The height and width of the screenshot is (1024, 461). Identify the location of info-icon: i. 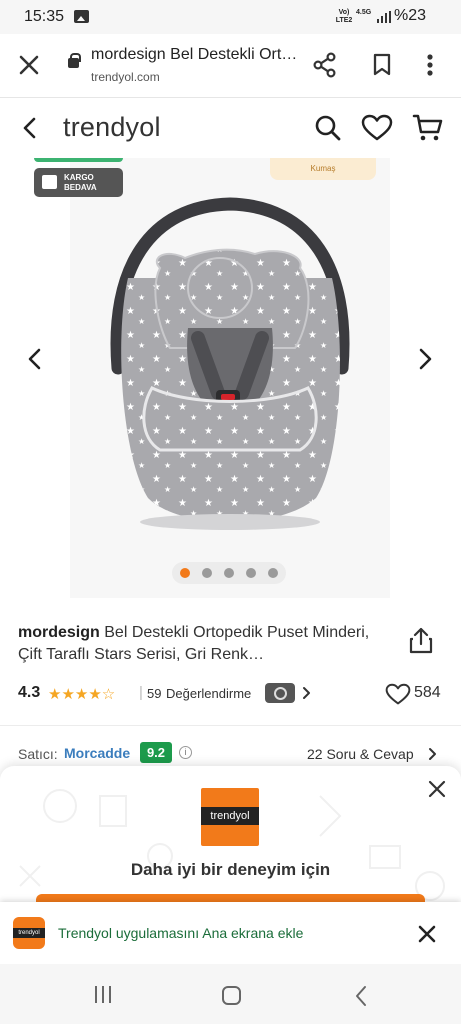
(185, 752).